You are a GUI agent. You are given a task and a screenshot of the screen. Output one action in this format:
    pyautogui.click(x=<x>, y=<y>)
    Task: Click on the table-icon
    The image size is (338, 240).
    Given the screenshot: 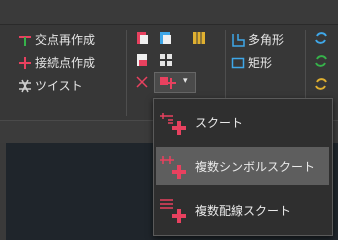 What is the action you would take?
    pyautogui.click(x=199, y=38)
    